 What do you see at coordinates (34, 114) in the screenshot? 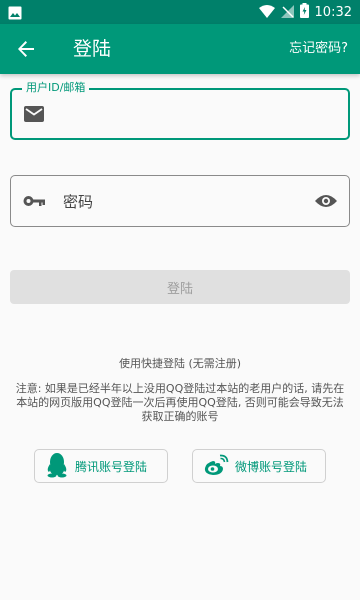
I see `email-icon` at bounding box center [34, 114].